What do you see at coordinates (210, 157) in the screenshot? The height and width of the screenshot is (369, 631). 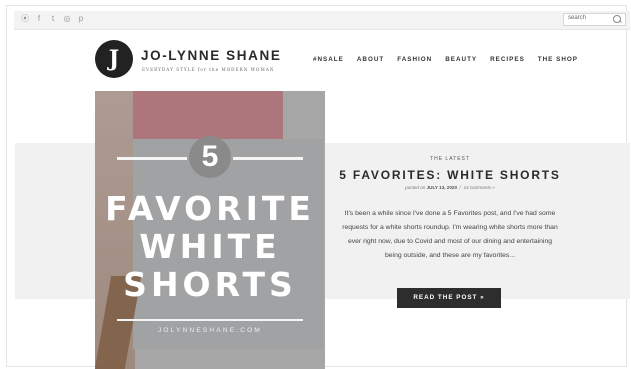 I see `hero-number: 5` at bounding box center [210, 157].